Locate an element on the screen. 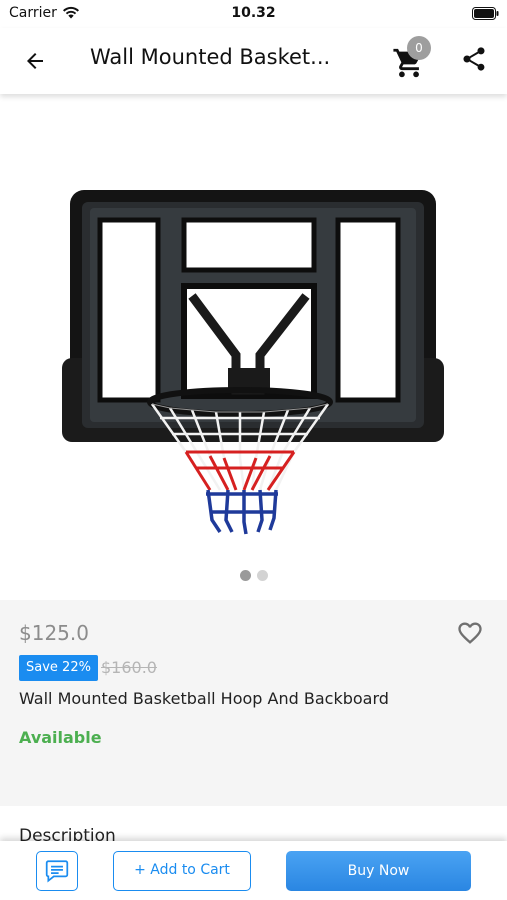 The image size is (507, 900). battery-icon is located at coordinates (485, 13).